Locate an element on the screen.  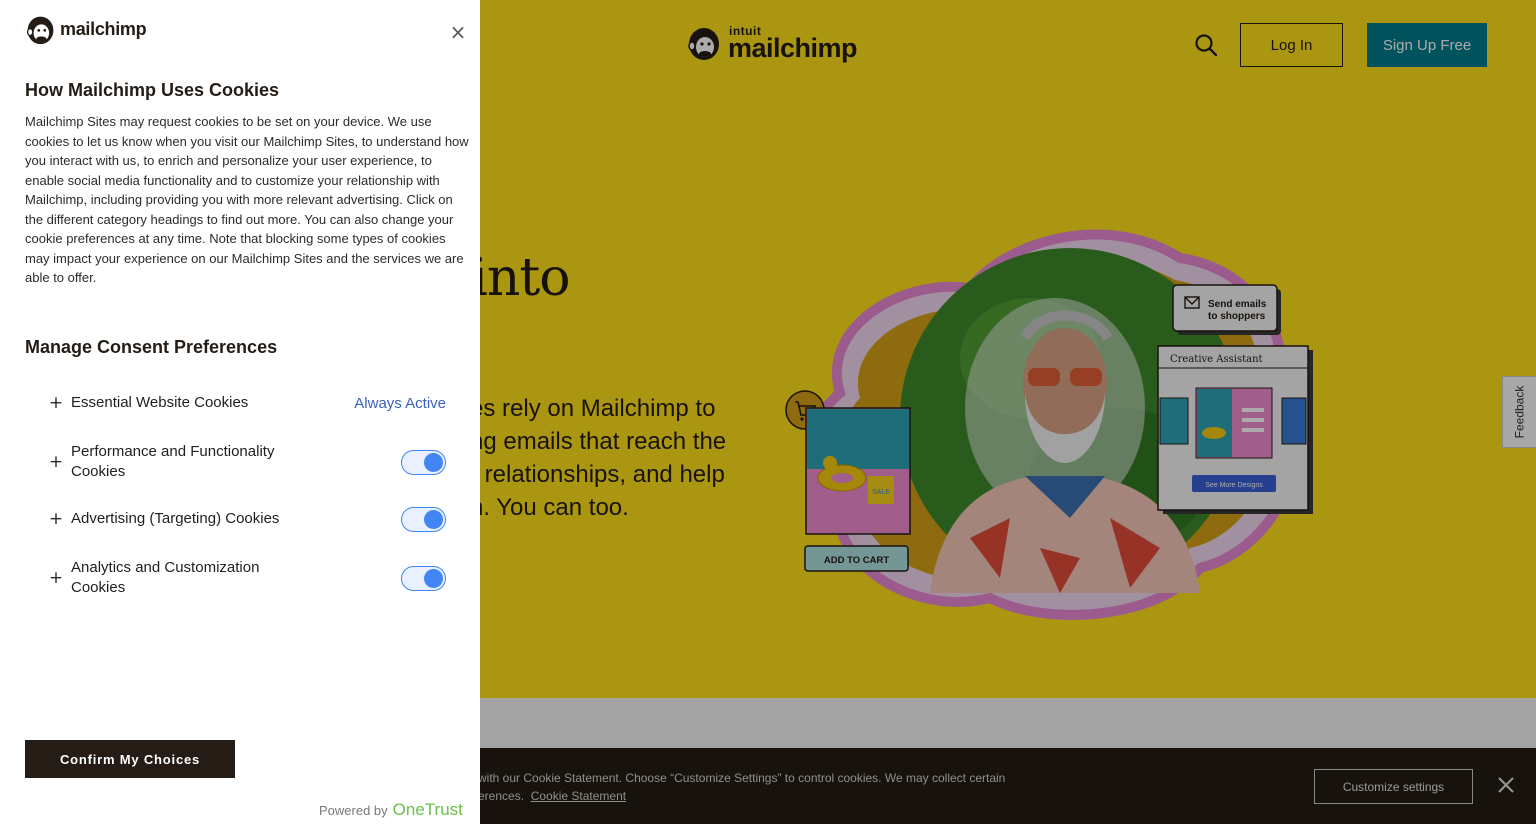
category-label: Performance and Functionality Cookies is located at coordinates (173, 461).